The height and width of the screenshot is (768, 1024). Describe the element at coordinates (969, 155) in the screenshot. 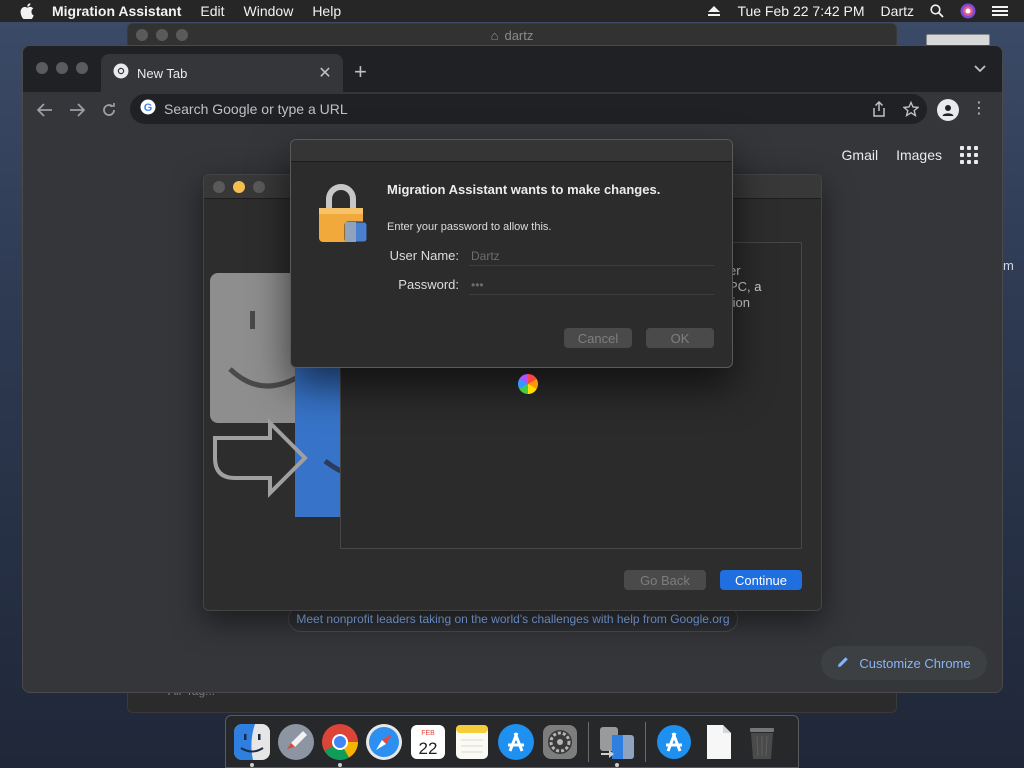

I see `google-apps-icon` at that location.